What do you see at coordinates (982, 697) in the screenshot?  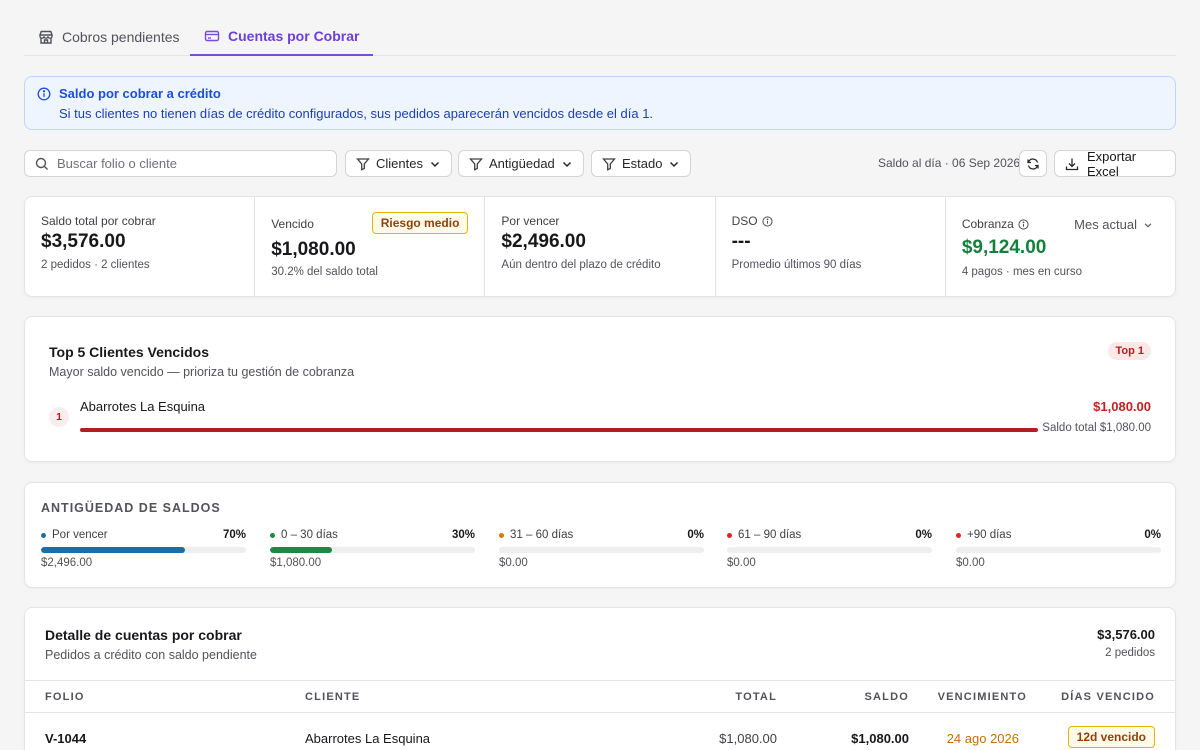 I see `column-header-vencimiento: VENCIMIENTO` at bounding box center [982, 697].